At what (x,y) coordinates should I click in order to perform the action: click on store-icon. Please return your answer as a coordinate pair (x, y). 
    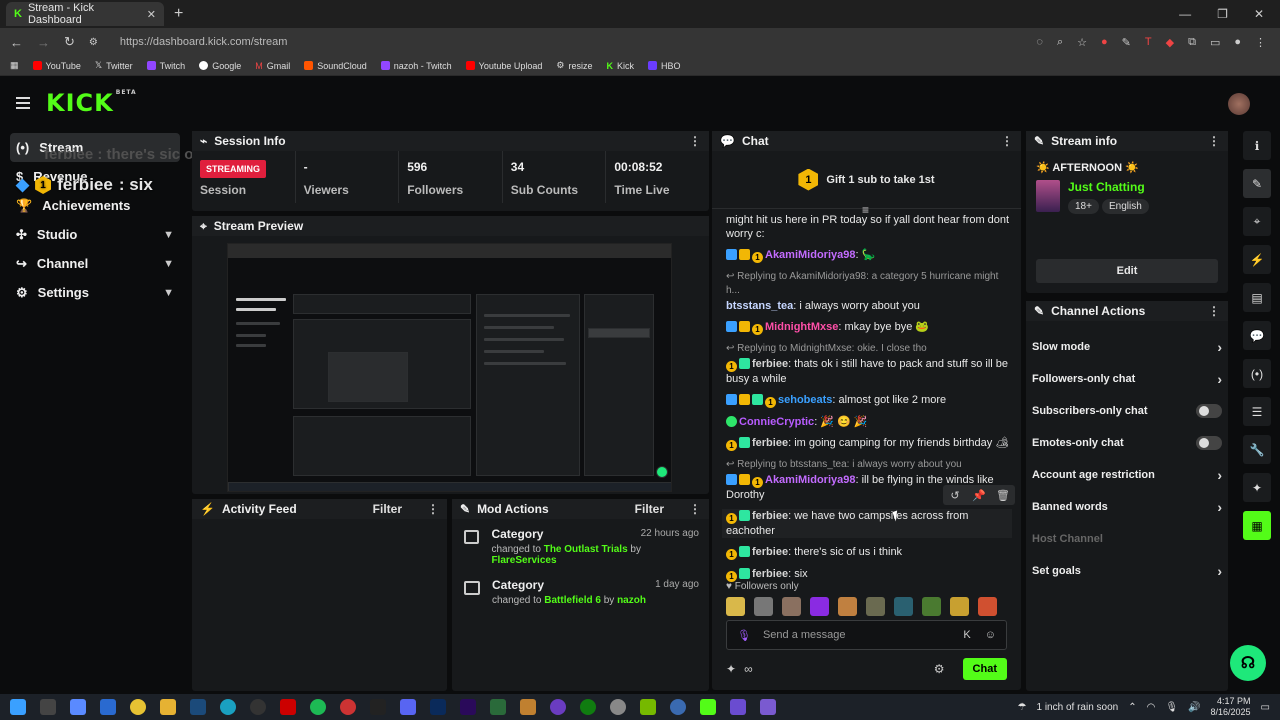
    Looking at the image, I should click on (108, 707).